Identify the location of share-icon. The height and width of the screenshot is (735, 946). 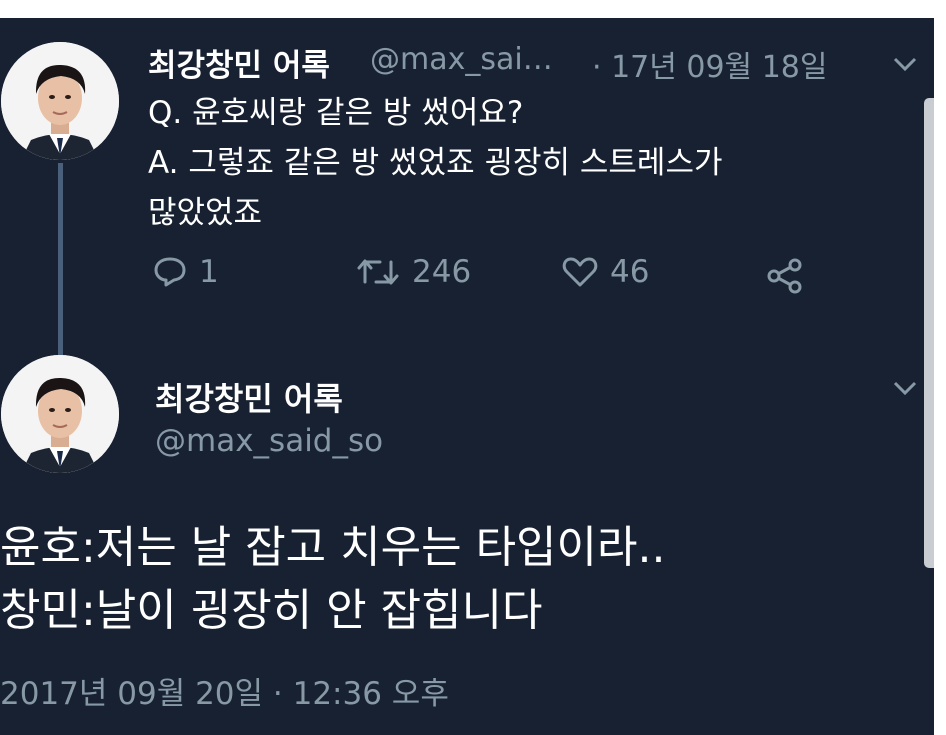
(785, 276).